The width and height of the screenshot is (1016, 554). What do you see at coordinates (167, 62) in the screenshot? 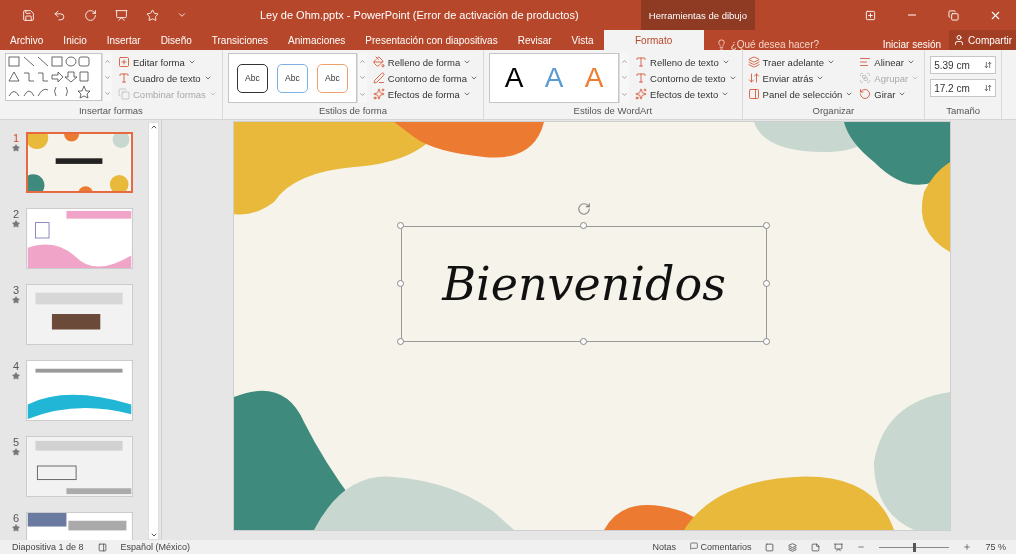
I see `ribbon-command: Editar forma` at bounding box center [167, 62].